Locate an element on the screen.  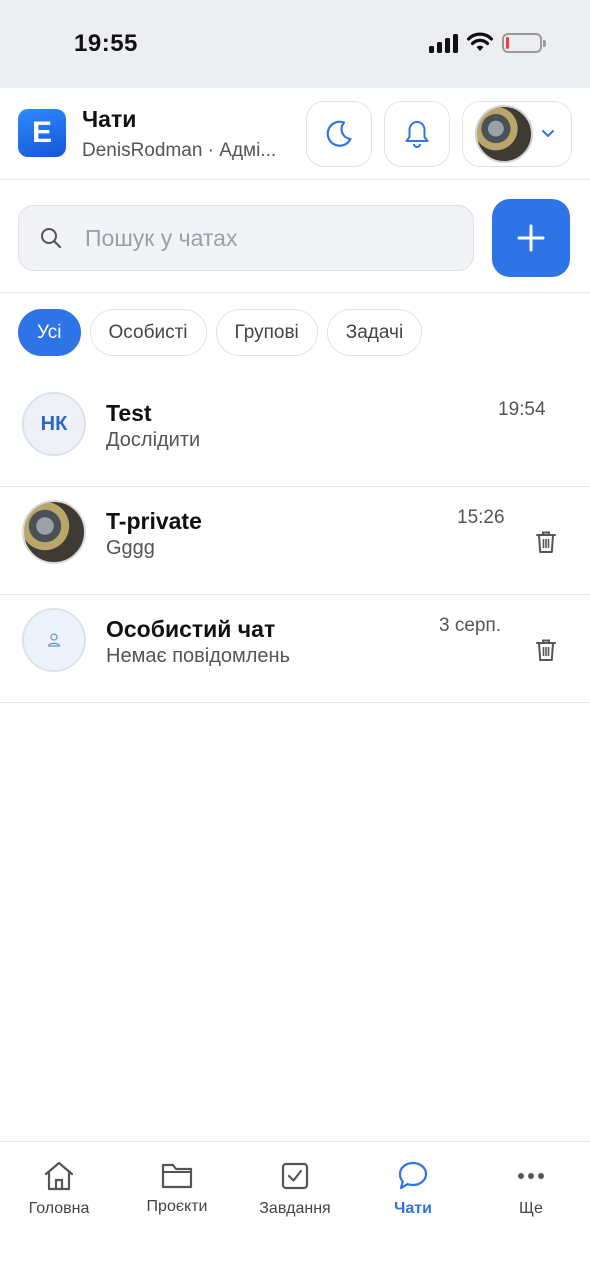
bottom-nav: Головна Проєкти Завдання Чати Ще is located at coordinates (295, 1210).